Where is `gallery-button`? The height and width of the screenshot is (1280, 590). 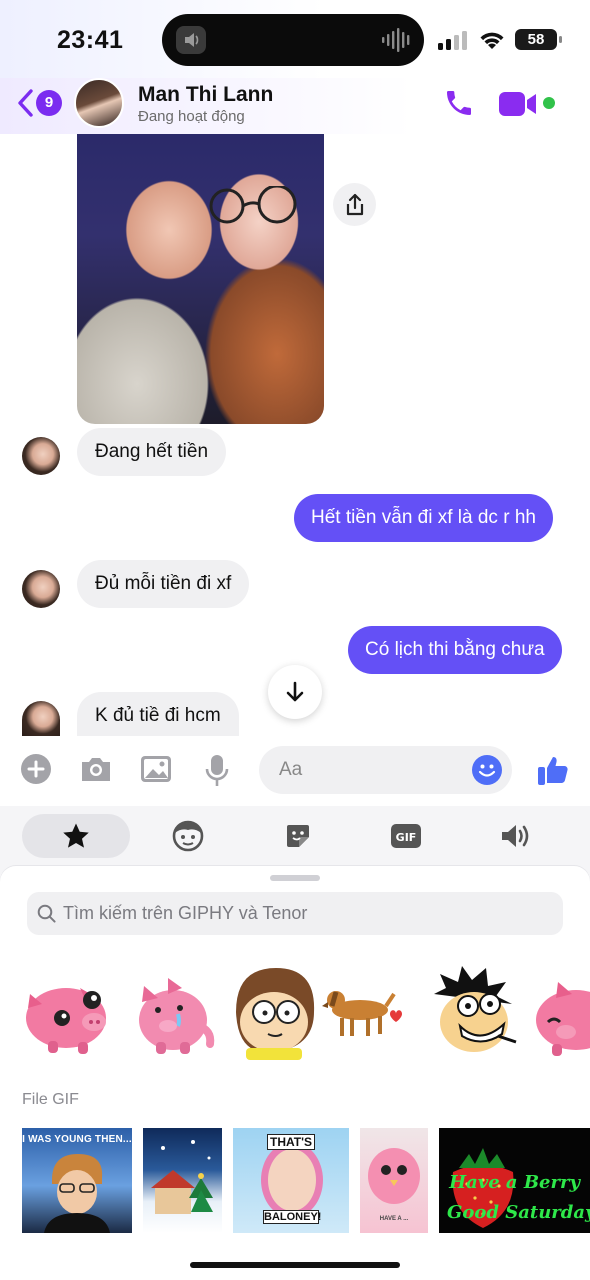
gallery-button is located at coordinates (156, 771).